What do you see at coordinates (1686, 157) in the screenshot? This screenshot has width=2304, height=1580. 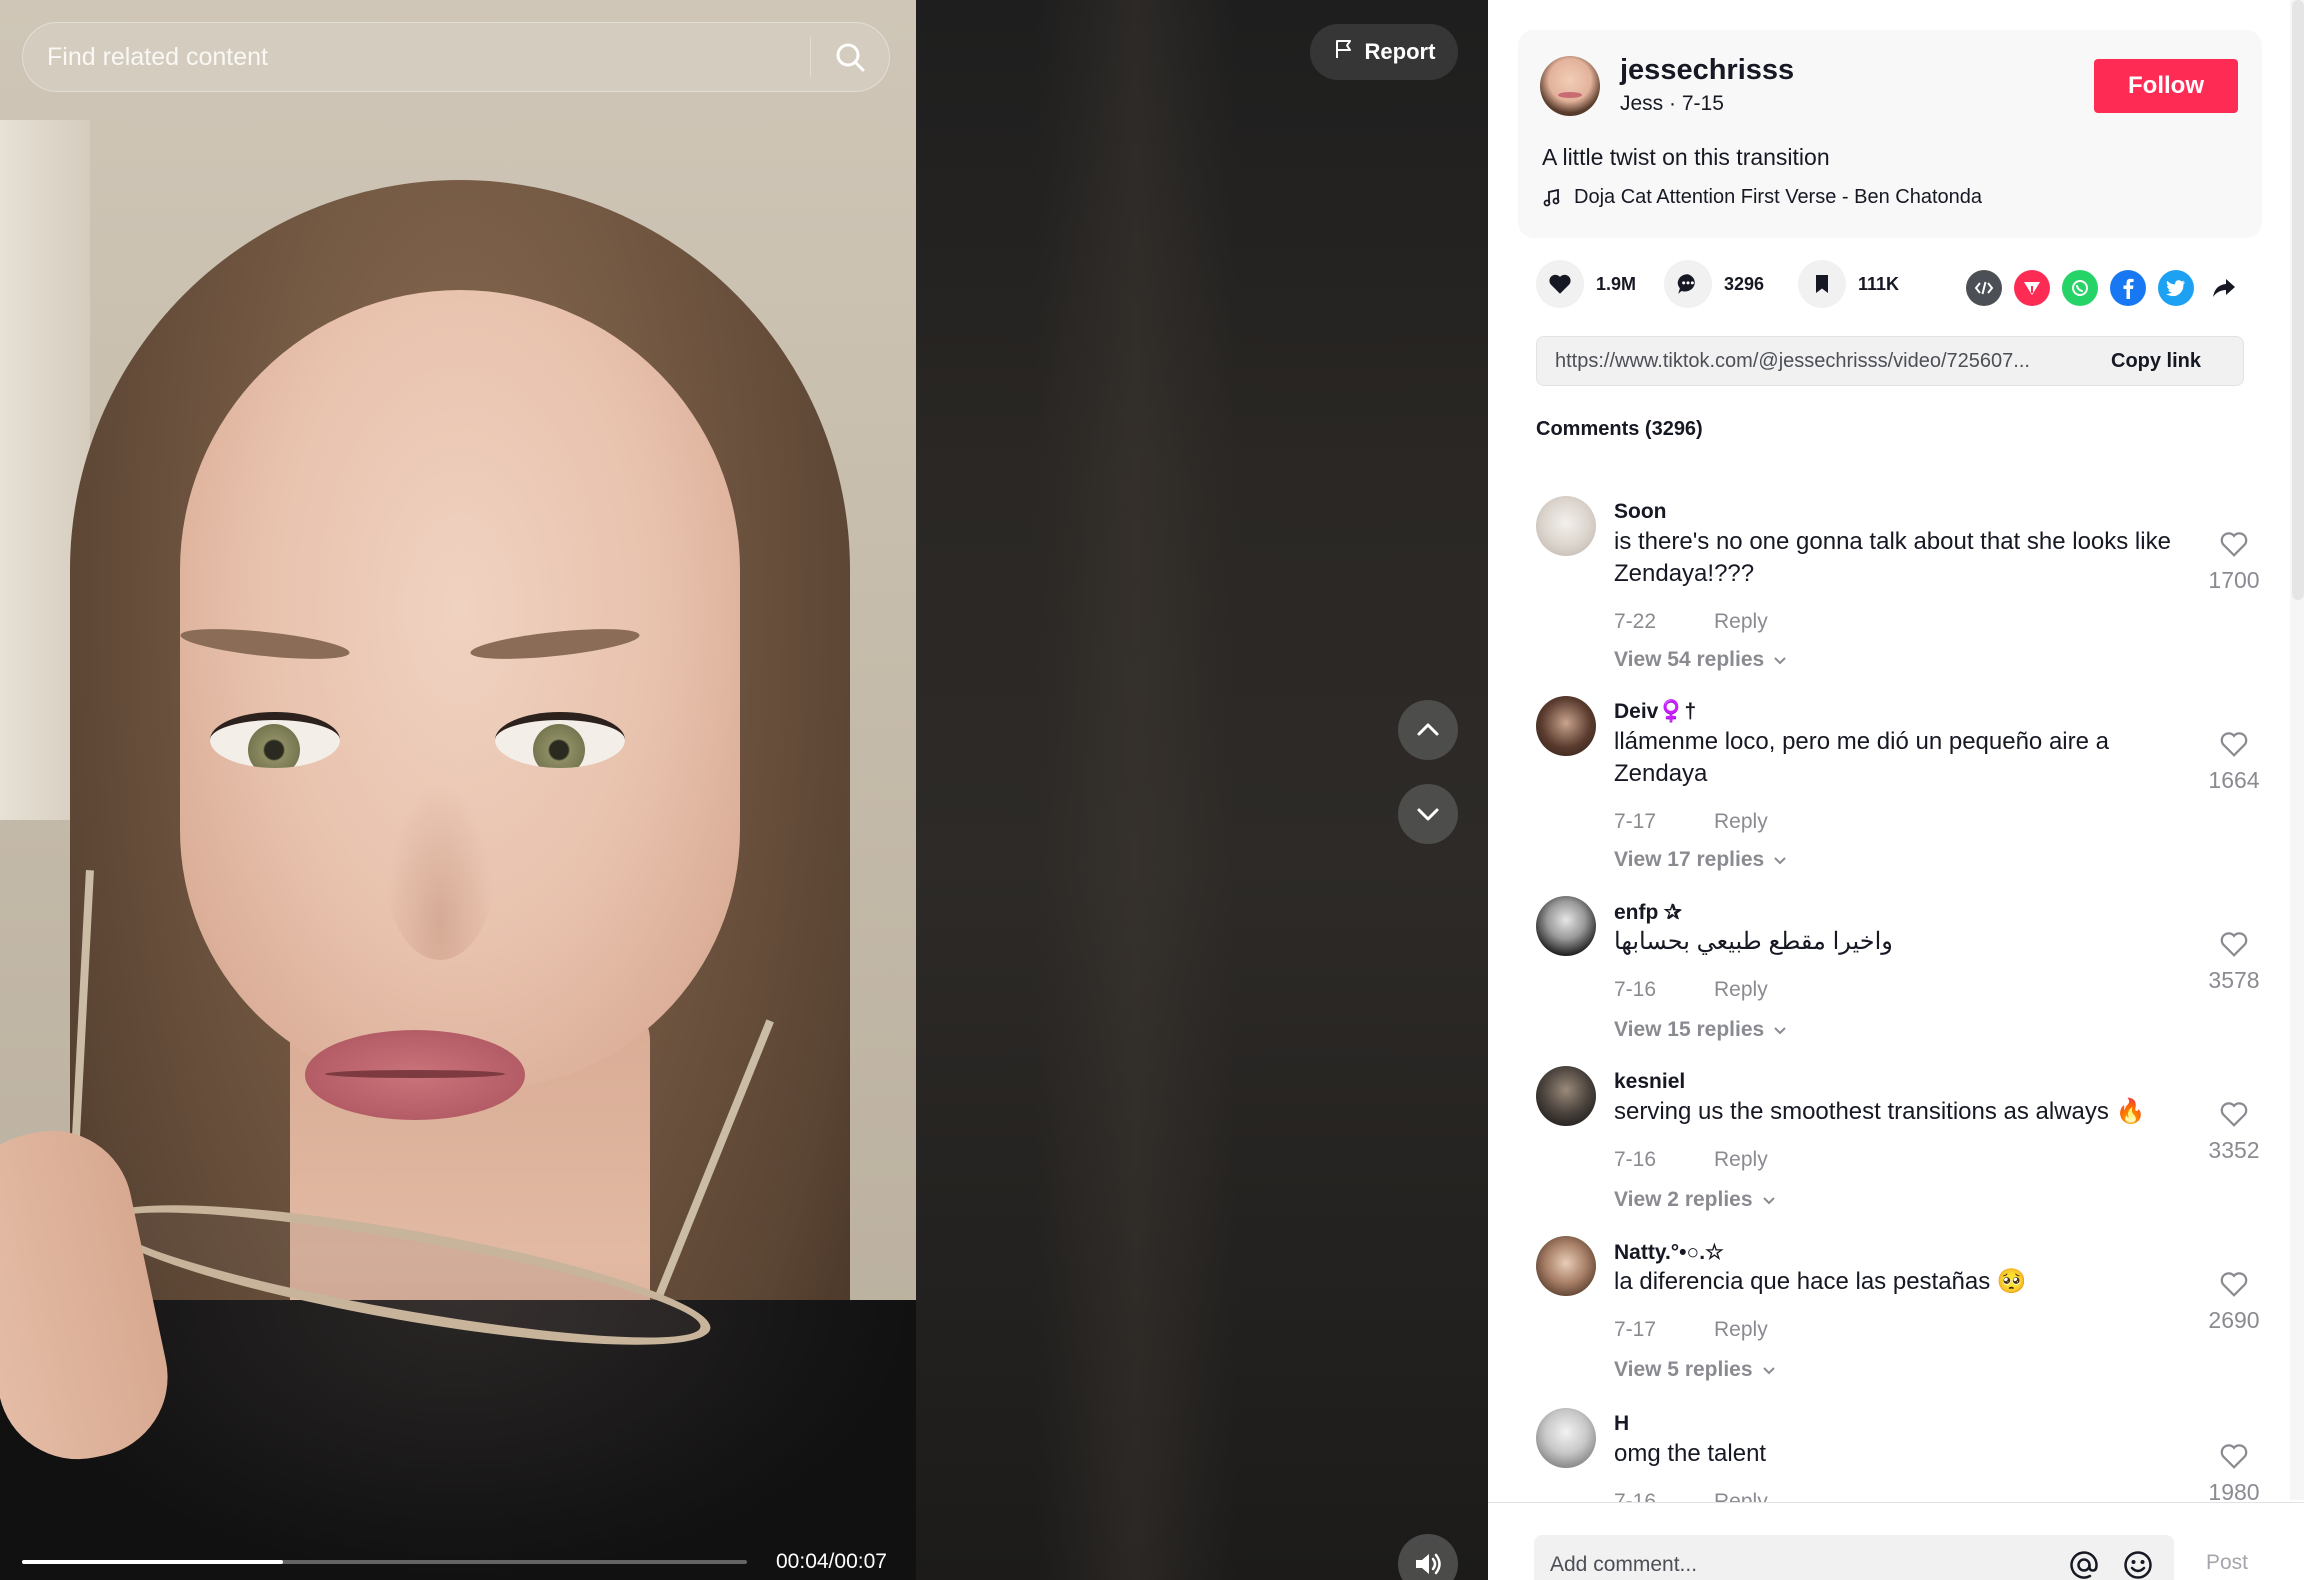 I see `video-caption: A little twist on this transition` at bounding box center [1686, 157].